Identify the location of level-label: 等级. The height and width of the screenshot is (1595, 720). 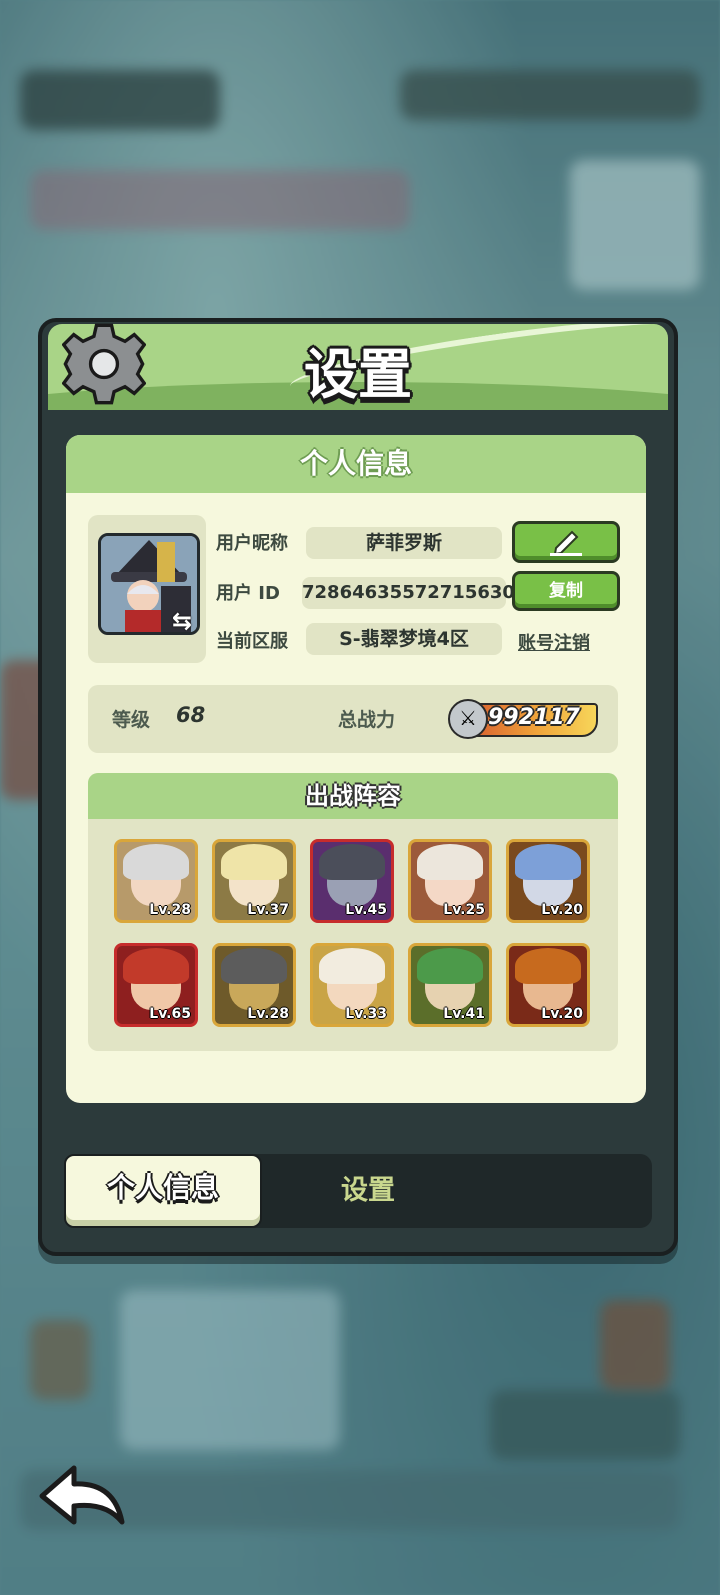
(131, 720).